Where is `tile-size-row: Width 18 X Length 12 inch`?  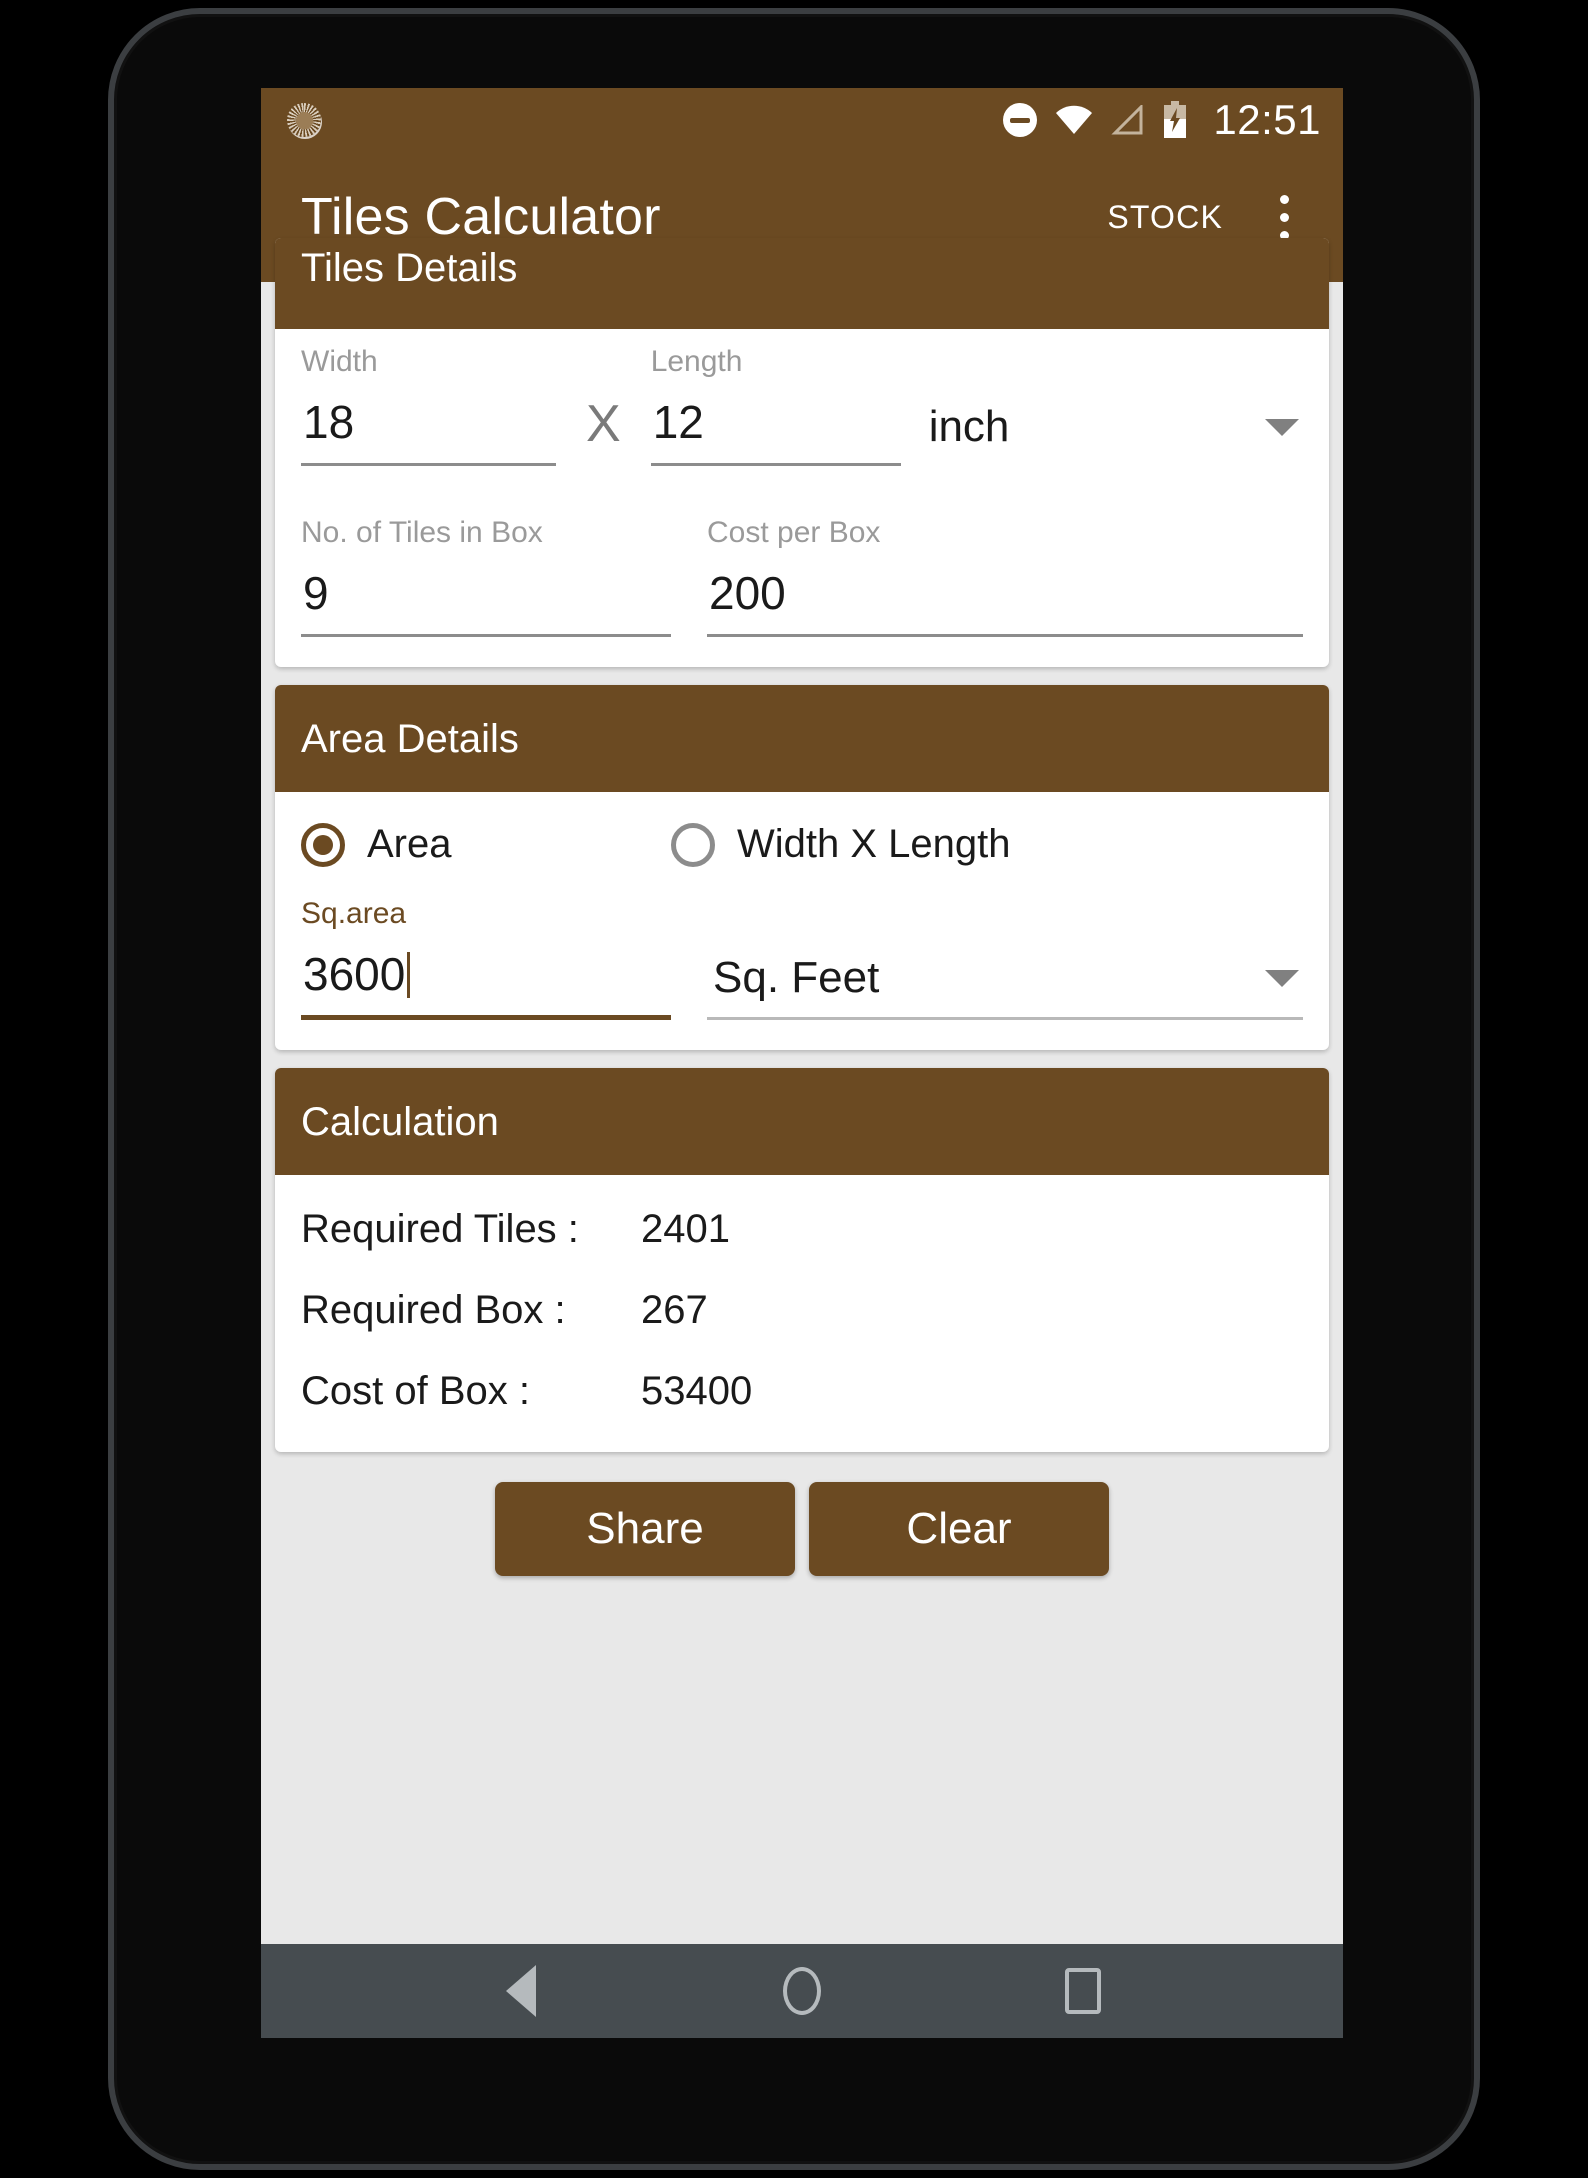 tile-size-row: Width 18 X Length 12 inch is located at coordinates (802, 408).